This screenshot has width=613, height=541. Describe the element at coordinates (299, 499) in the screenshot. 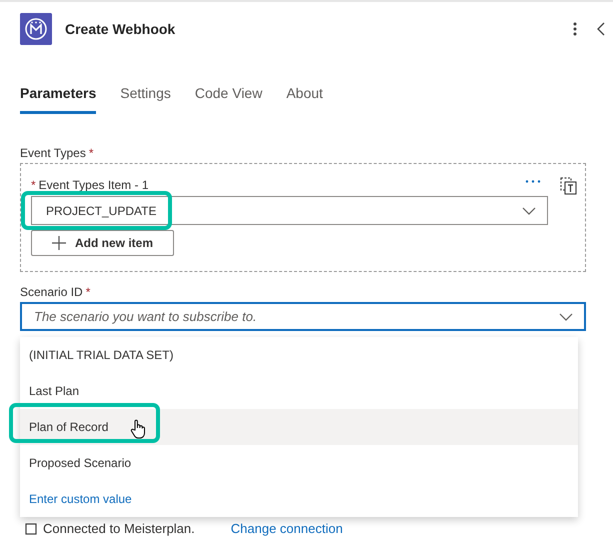

I see `custom-value-option: Enter custom value` at that location.